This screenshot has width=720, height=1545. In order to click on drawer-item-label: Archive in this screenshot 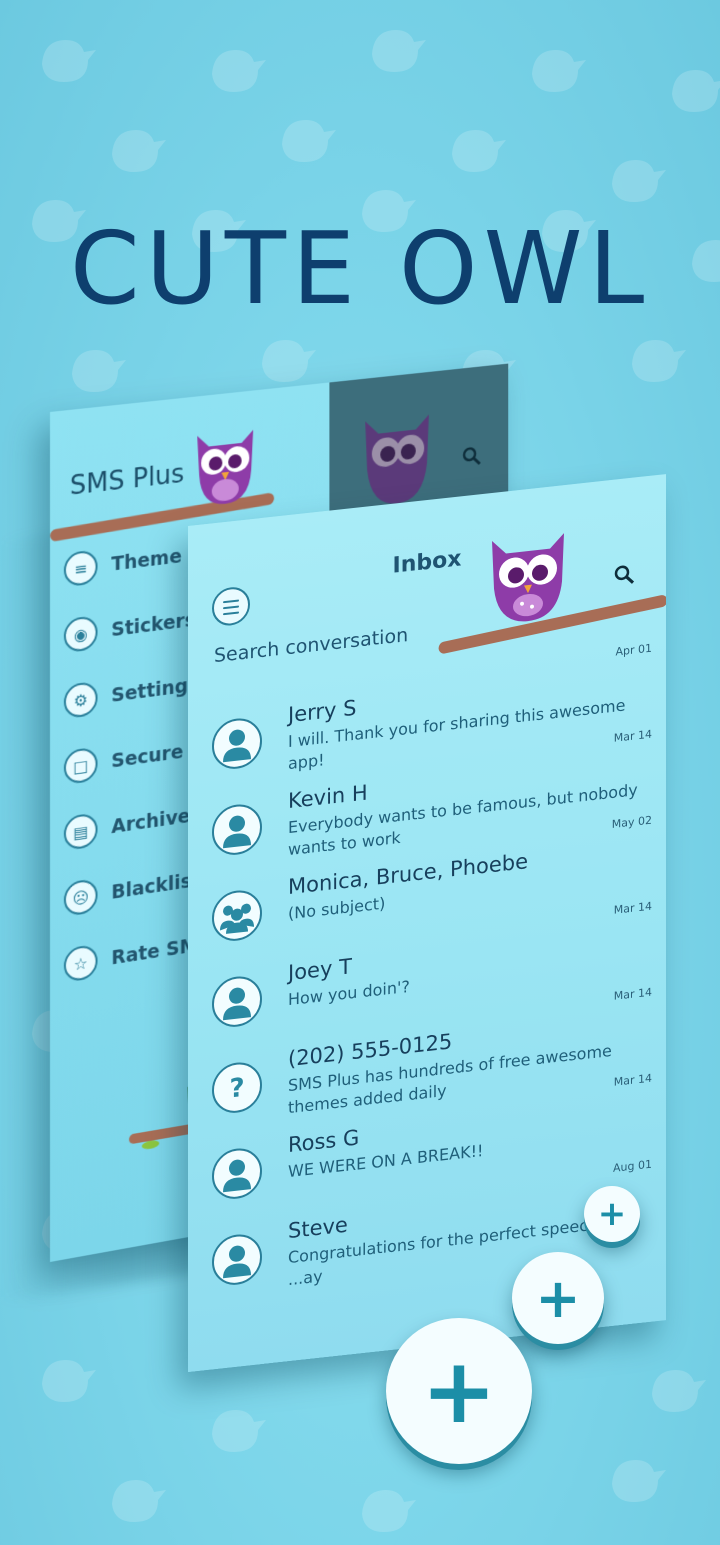, I will do `click(151, 822)`.